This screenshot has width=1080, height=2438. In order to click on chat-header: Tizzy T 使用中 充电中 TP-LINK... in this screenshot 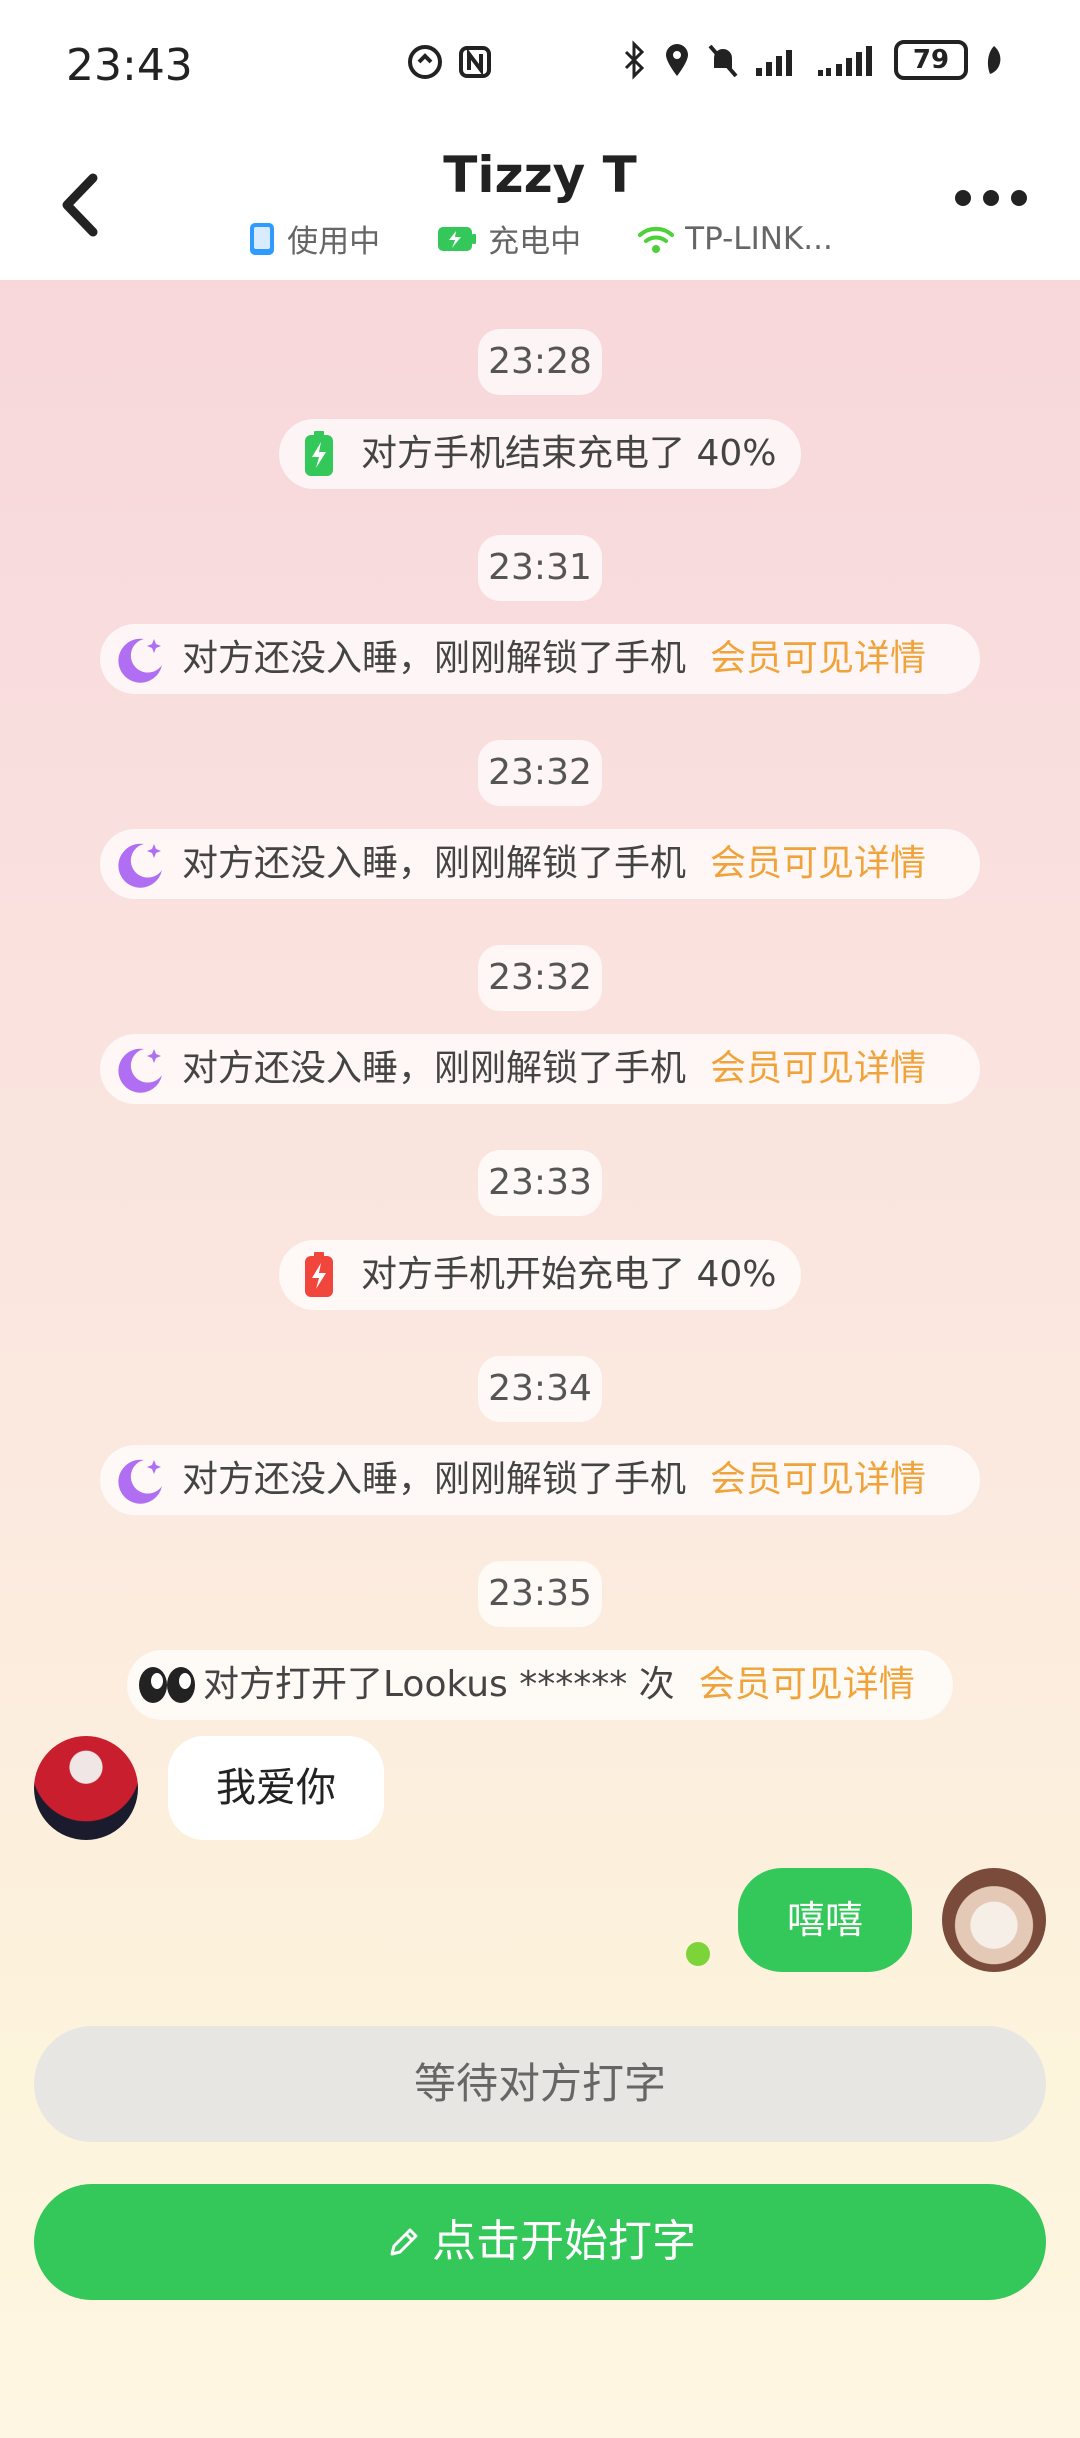, I will do `click(540, 205)`.